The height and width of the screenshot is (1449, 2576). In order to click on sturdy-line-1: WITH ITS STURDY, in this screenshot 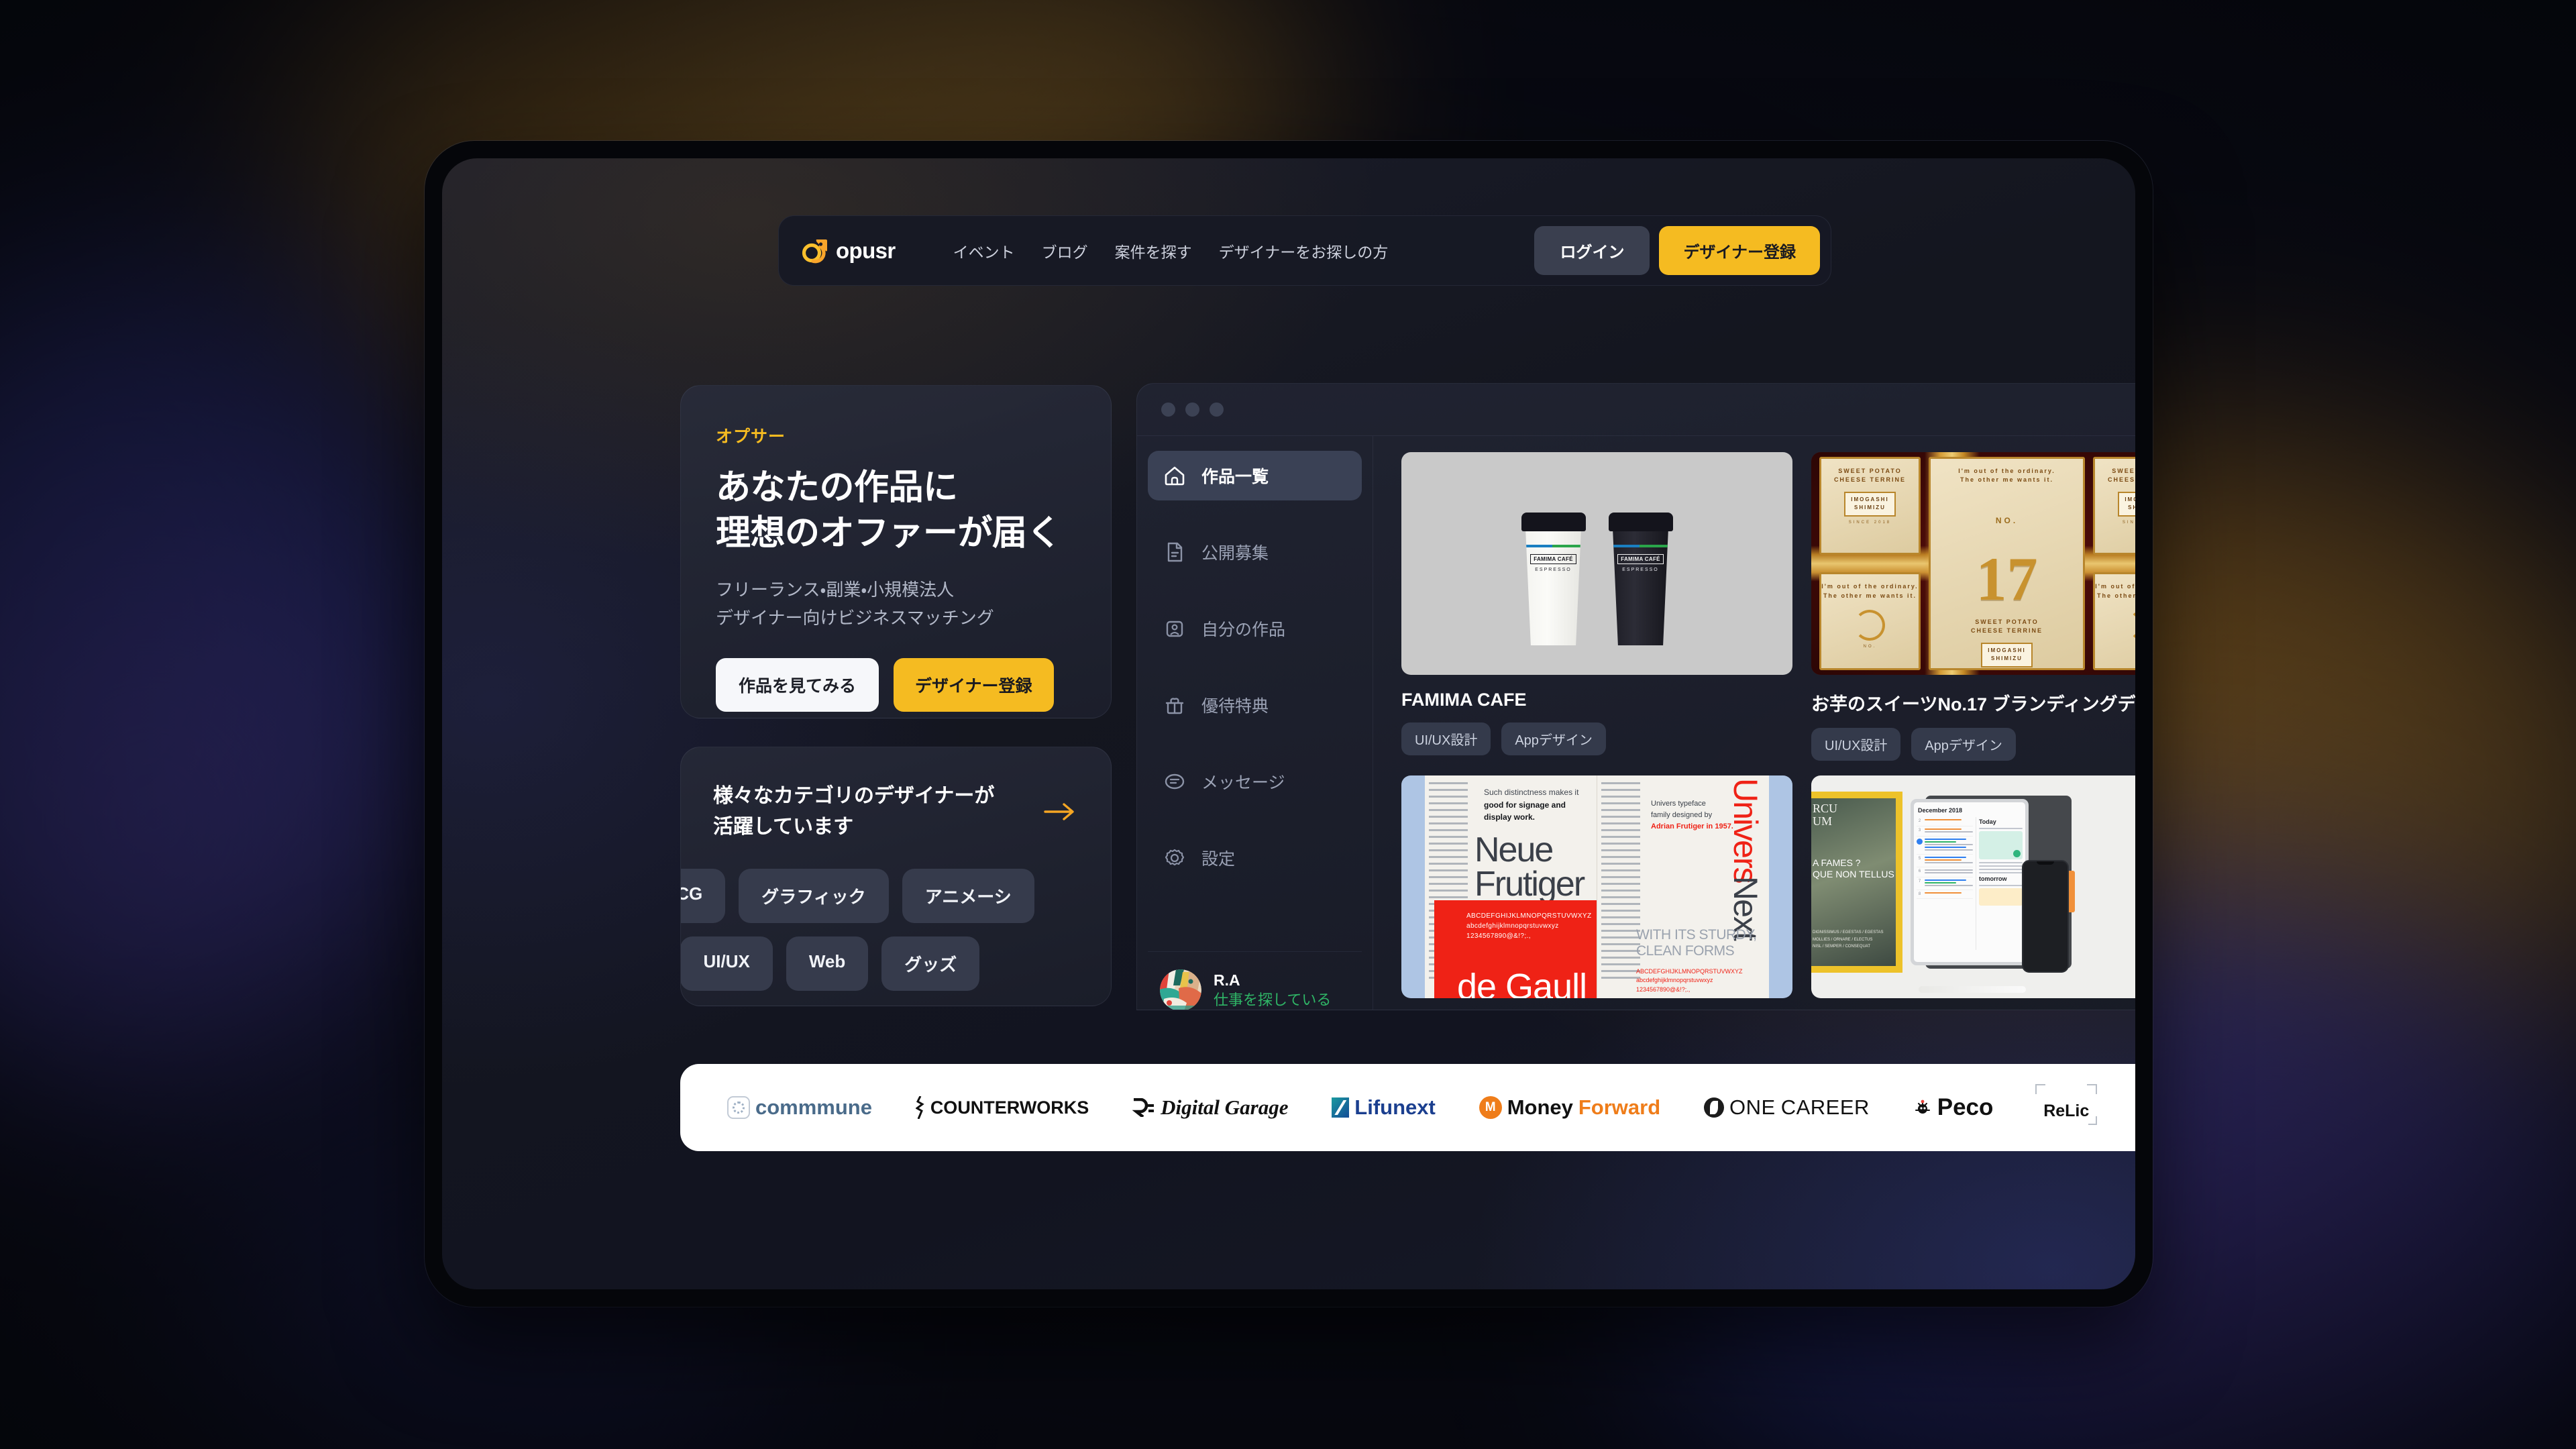, I will do `click(1696, 934)`.